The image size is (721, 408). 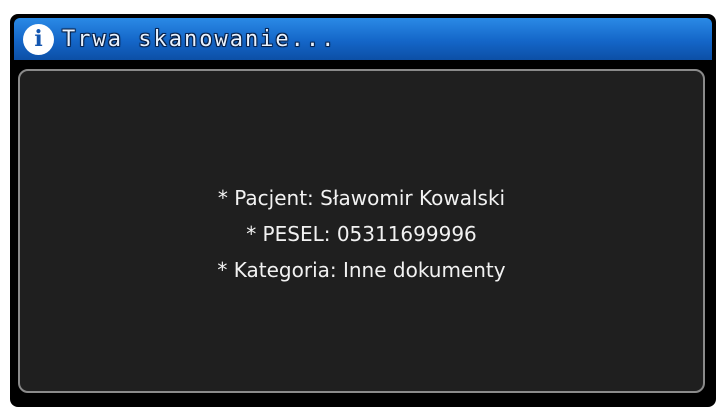 I want to click on info-icon: i, so click(x=38, y=39).